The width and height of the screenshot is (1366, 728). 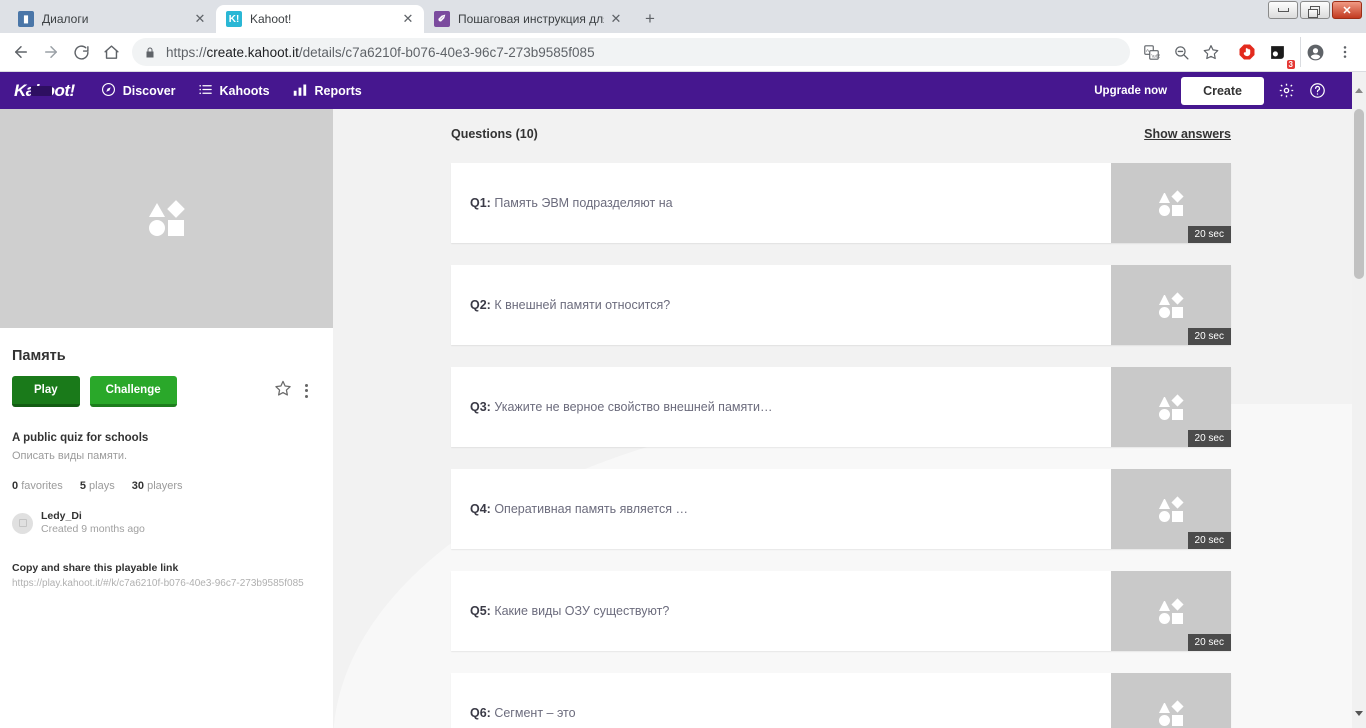 I want to click on question-text-wrap: Q1: Память ЭВМ подразделяют на, so click(x=781, y=203).